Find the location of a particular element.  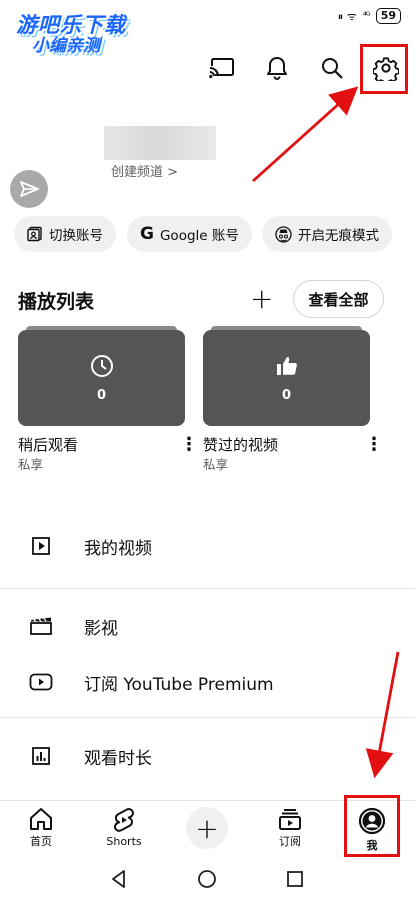

watch-later-privacy: 私享 is located at coordinates (31, 464).